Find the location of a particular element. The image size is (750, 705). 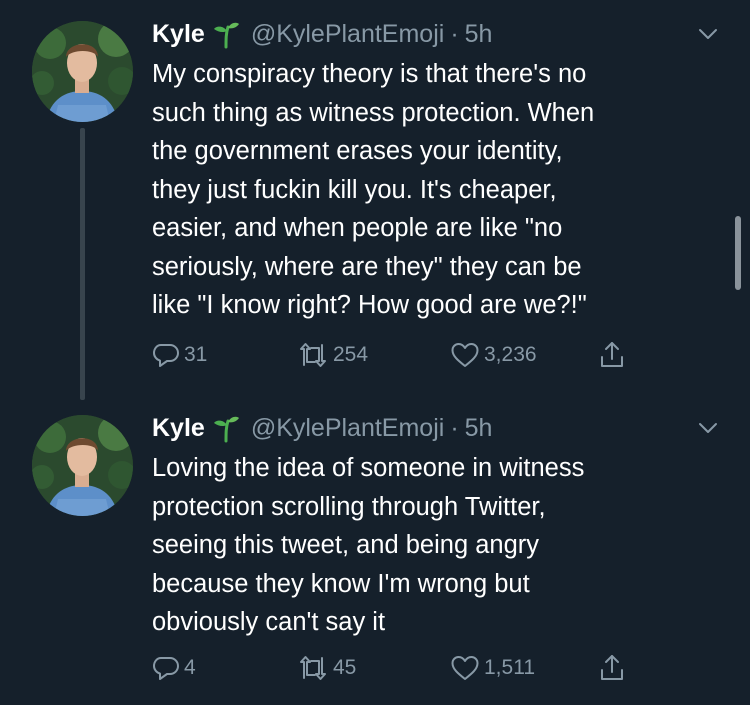

reply-count: 4 is located at coordinates (190, 667).